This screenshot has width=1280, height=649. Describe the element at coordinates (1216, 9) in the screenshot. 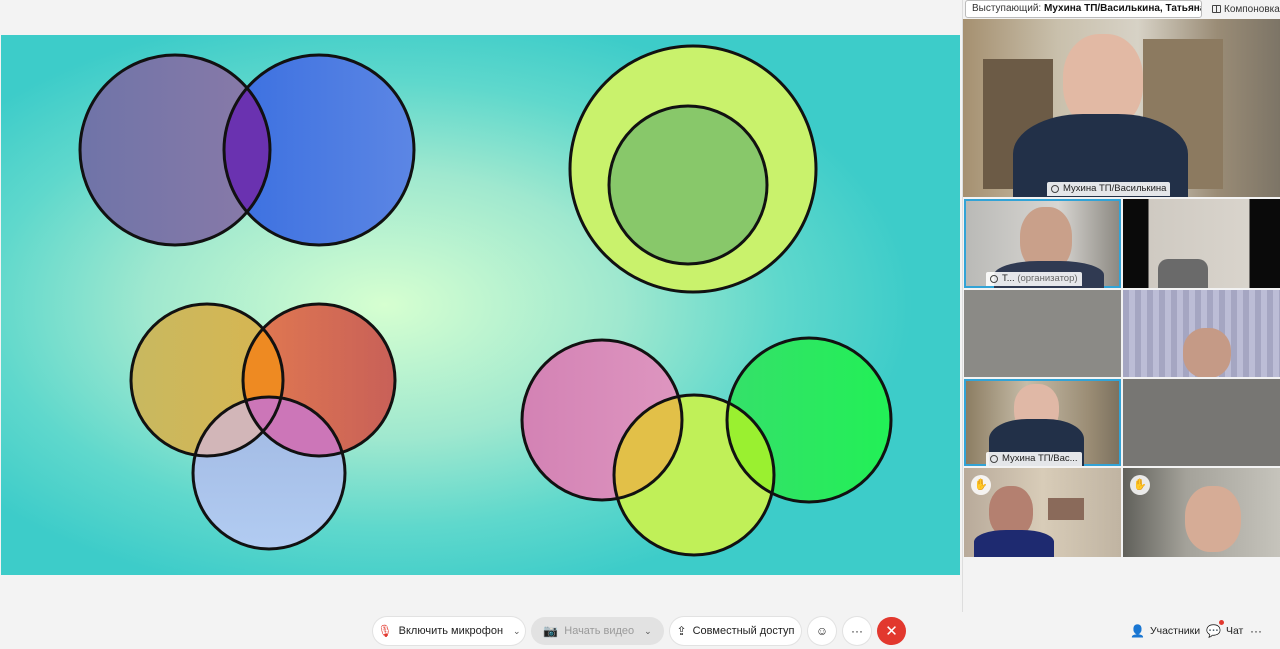

I see `layout-icon` at that location.